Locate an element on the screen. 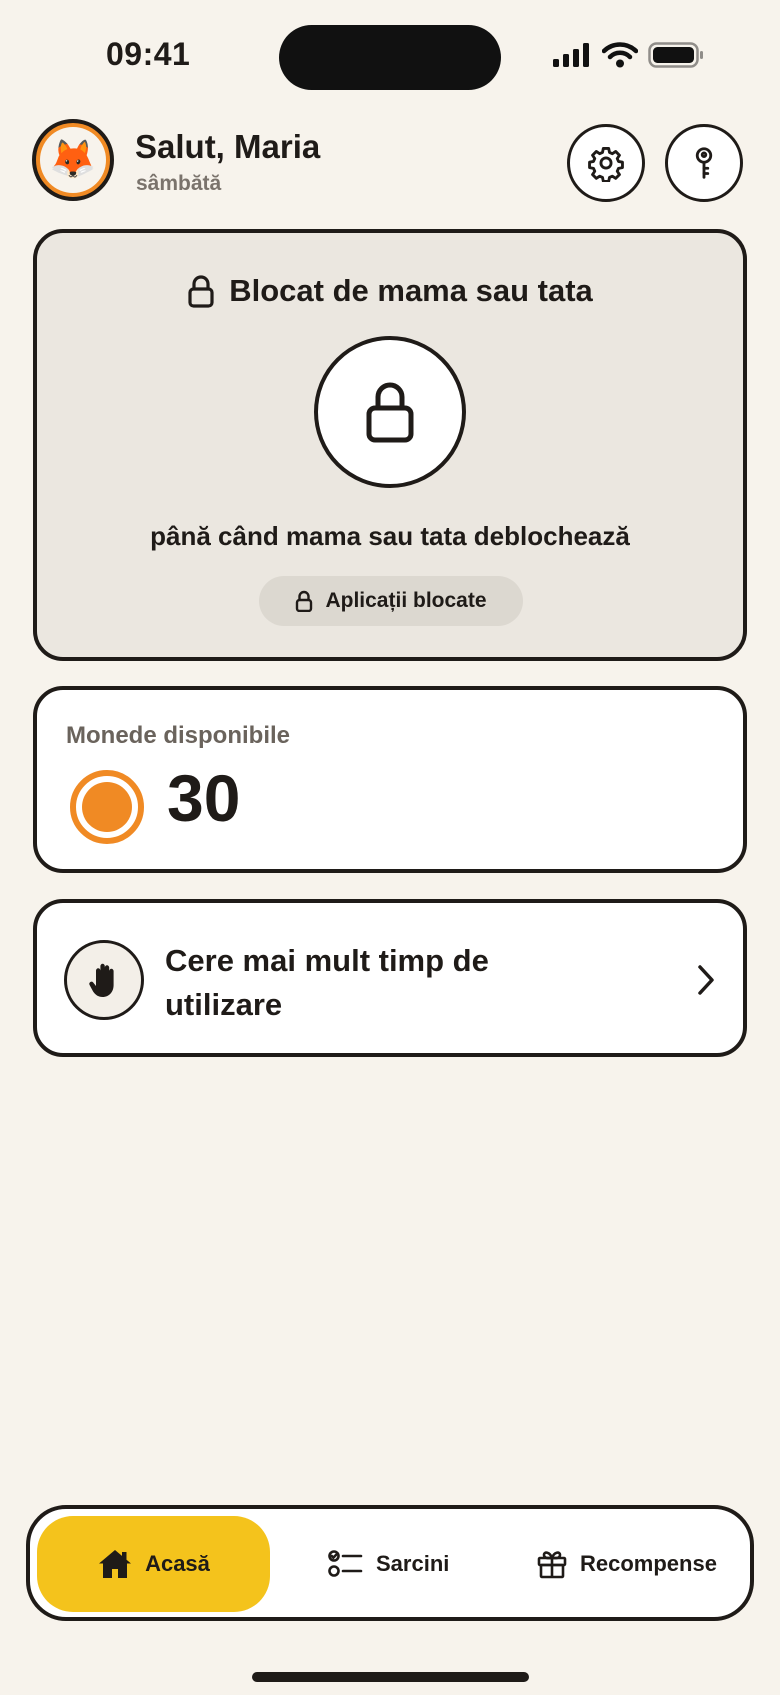 The width and height of the screenshot is (780, 1695). avatar: 🦊 is located at coordinates (73, 160).